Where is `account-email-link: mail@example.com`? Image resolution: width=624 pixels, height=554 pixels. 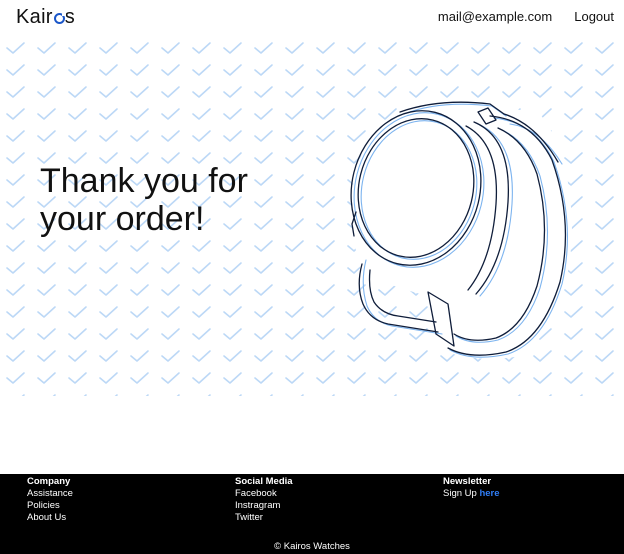 account-email-link: mail@example.com is located at coordinates (495, 17).